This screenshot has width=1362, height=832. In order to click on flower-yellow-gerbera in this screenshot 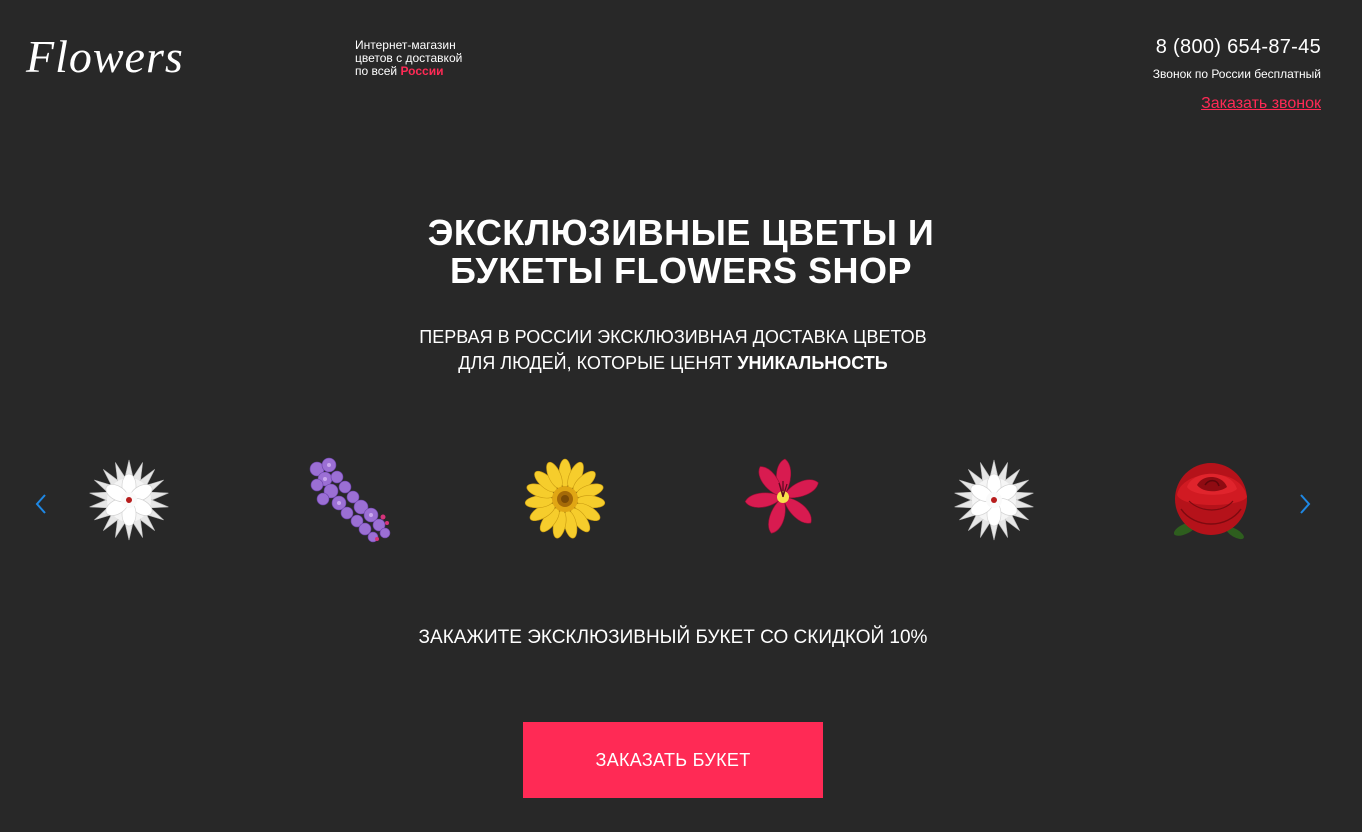, I will do `click(565, 500)`.